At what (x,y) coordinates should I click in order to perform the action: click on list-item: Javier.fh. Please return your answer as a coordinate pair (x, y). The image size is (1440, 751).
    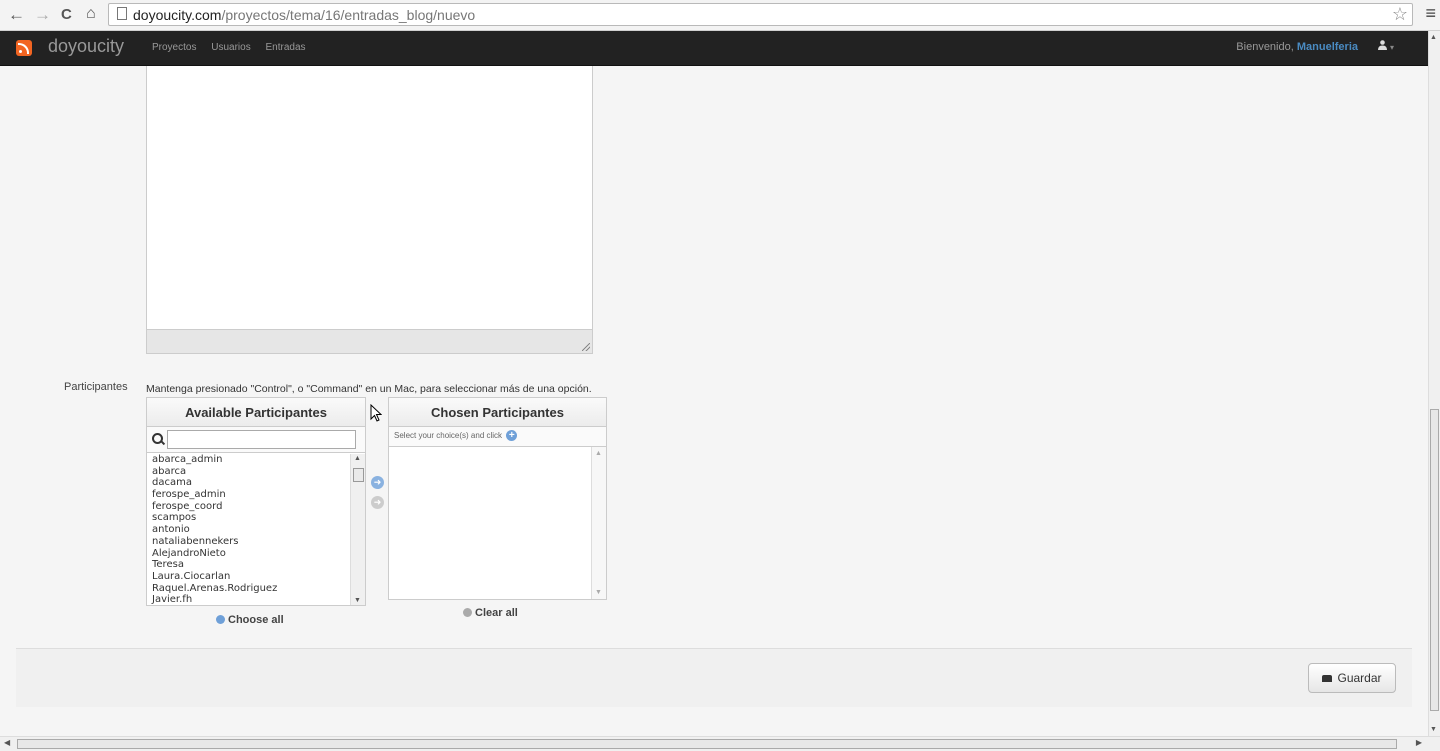
    Looking at the image, I should click on (248, 599).